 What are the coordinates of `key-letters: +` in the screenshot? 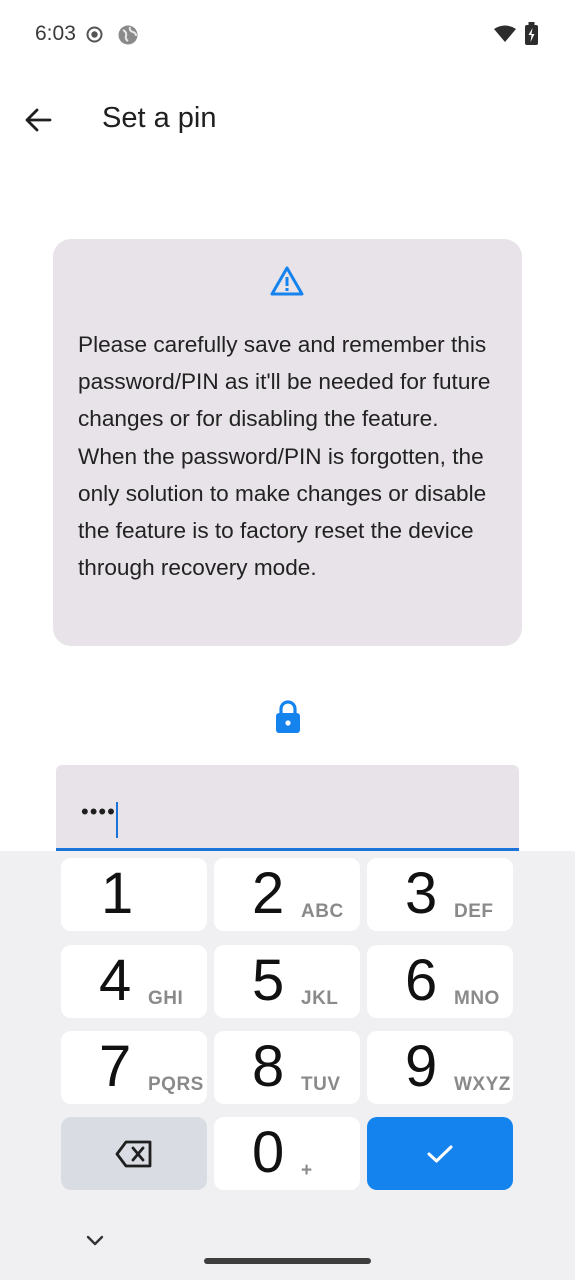 It's located at (307, 1170).